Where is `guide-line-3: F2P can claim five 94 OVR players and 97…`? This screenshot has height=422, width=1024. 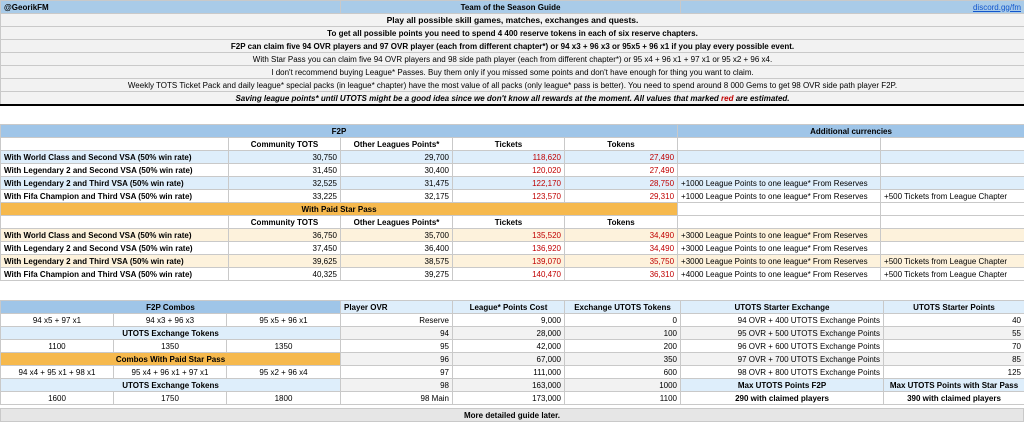 guide-line-3: F2P can claim five 94 OVR players and 97… is located at coordinates (512, 46).